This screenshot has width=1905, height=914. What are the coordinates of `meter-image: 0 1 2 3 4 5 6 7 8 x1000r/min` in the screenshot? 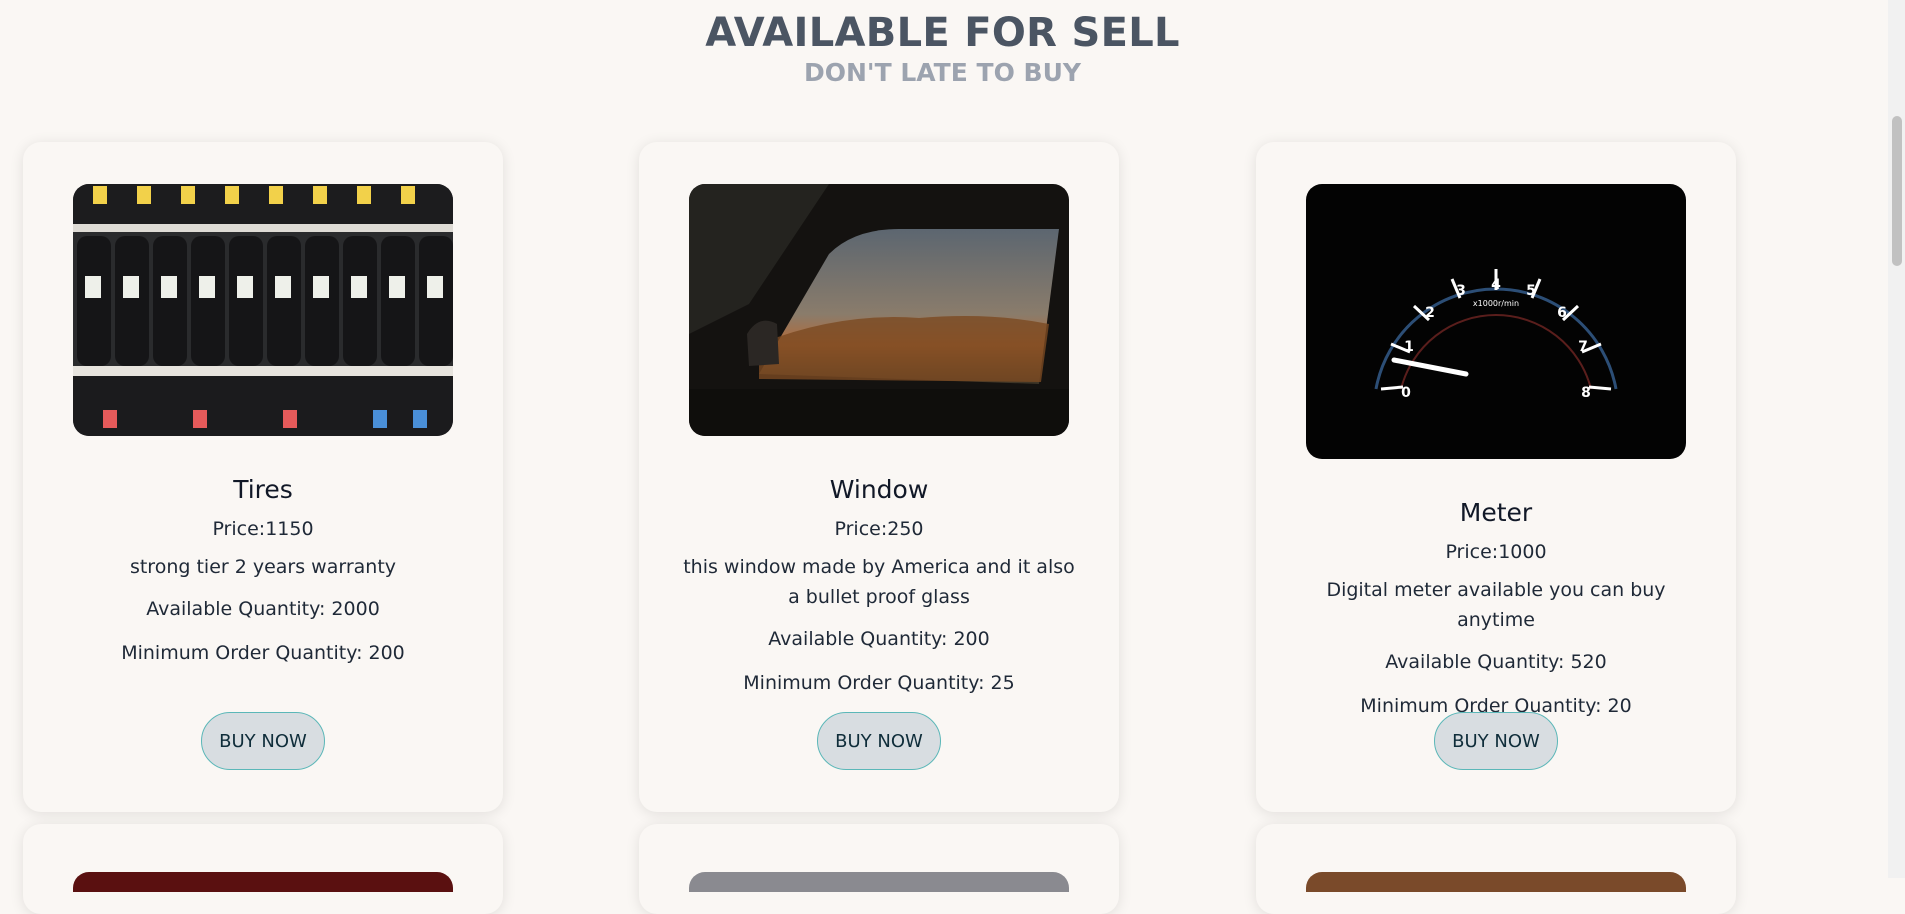 It's located at (1496, 321).